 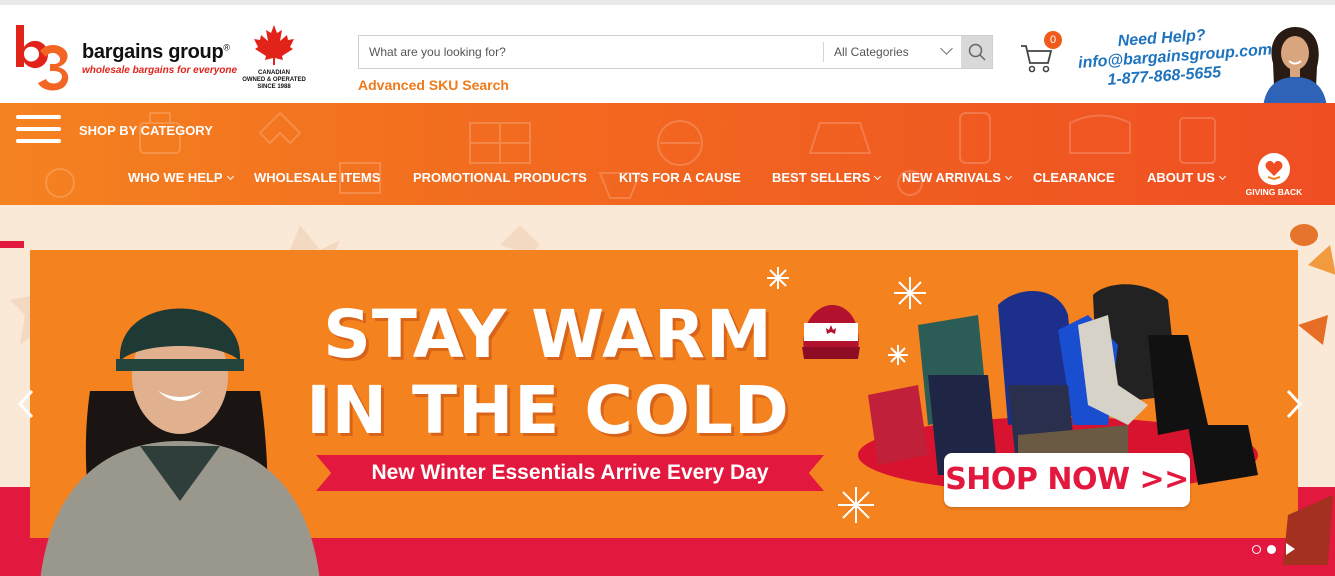 I want to click on search-input, so click(x=590, y=52).